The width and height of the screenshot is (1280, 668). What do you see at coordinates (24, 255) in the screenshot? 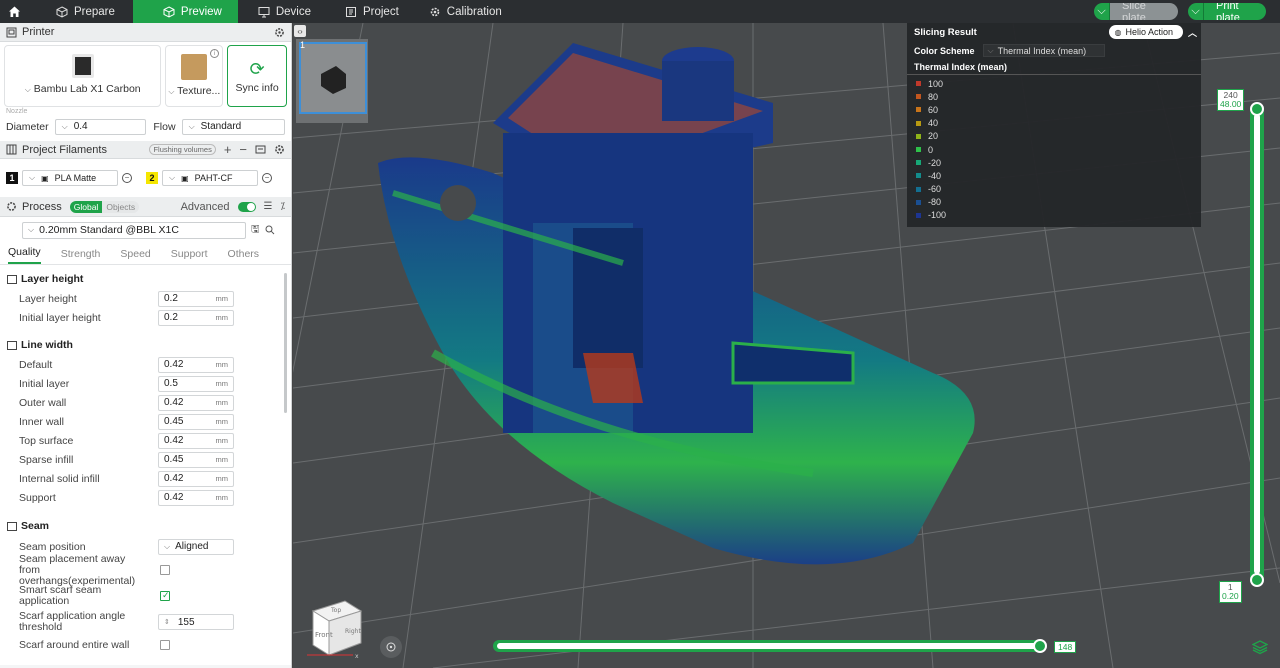
I see `tab-quality: Quality` at bounding box center [24, 255].